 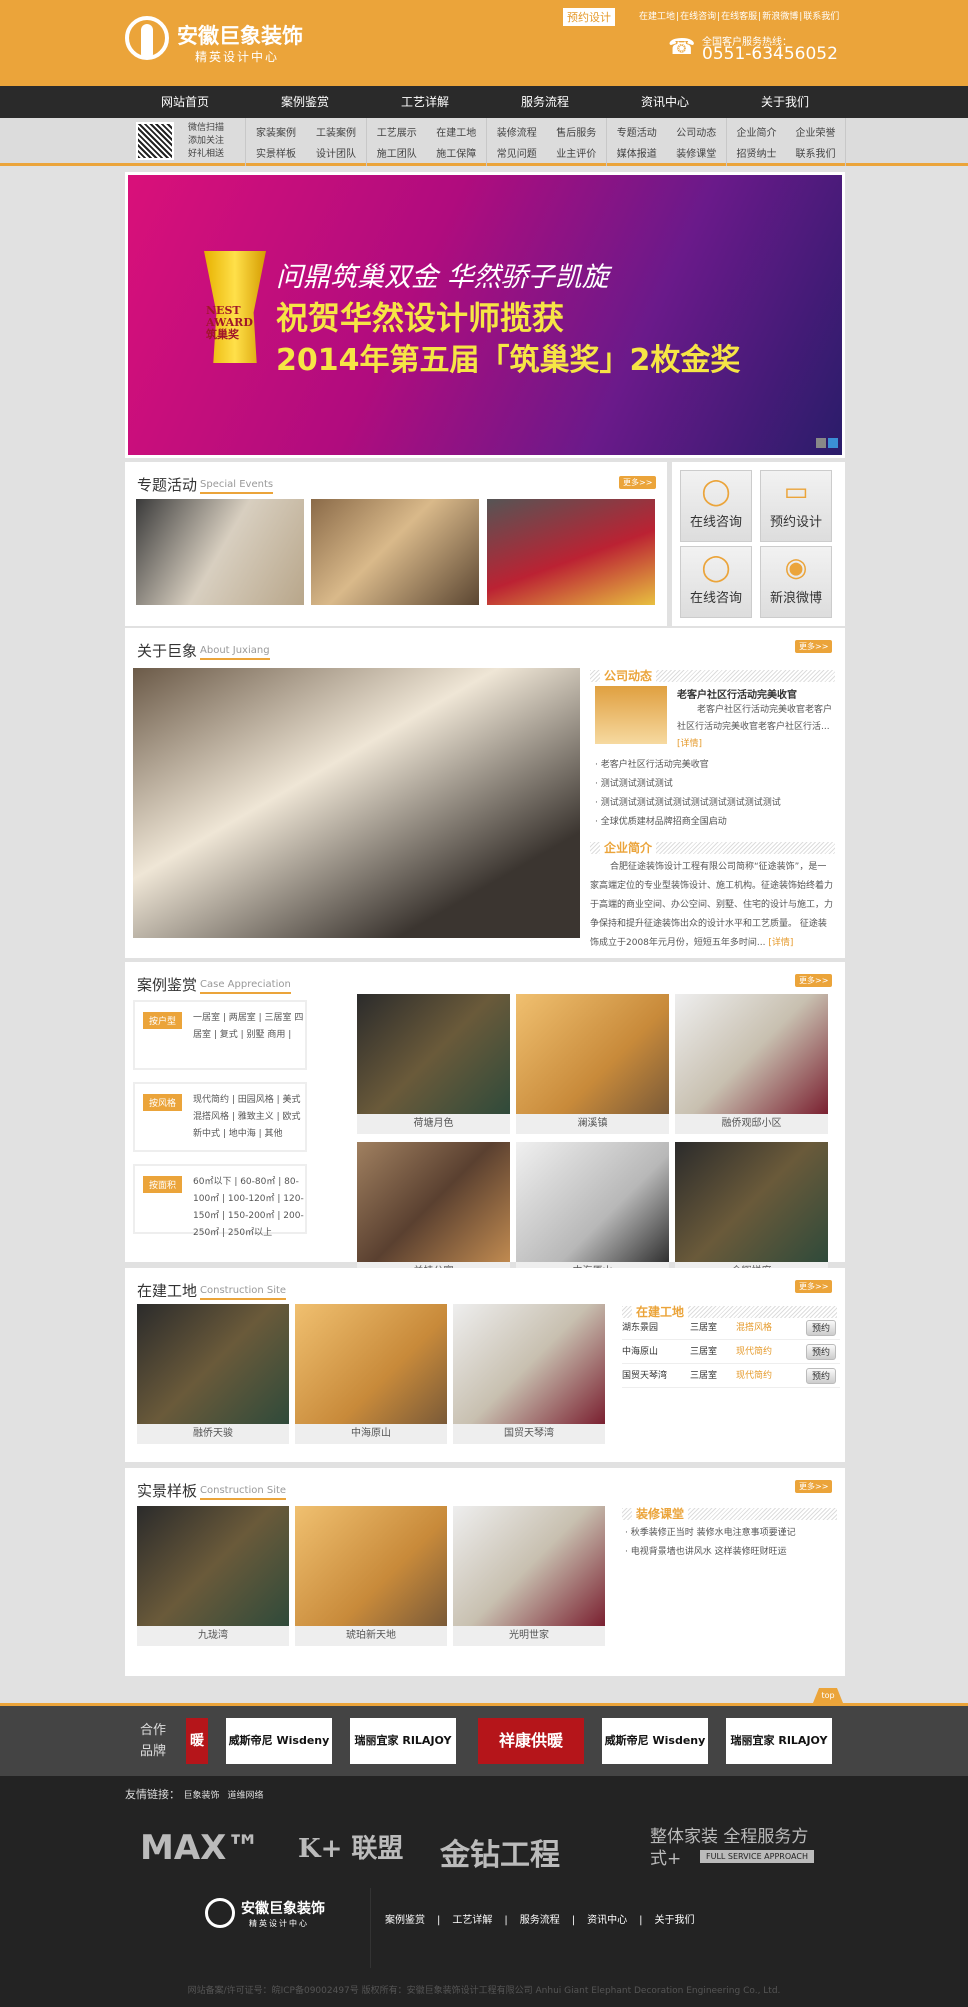 I want to click on nav-item: 服务流程, so click(x=545, y=102).